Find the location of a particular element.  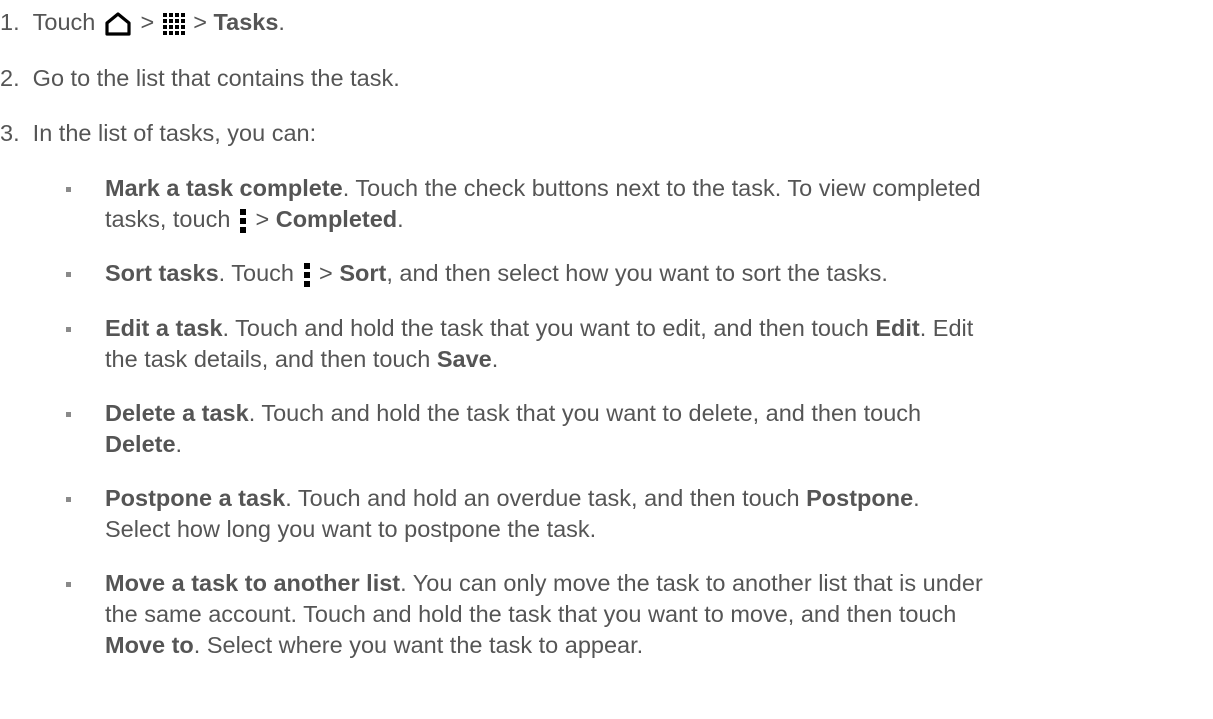

home-icon is located at coordinates (118, 24).